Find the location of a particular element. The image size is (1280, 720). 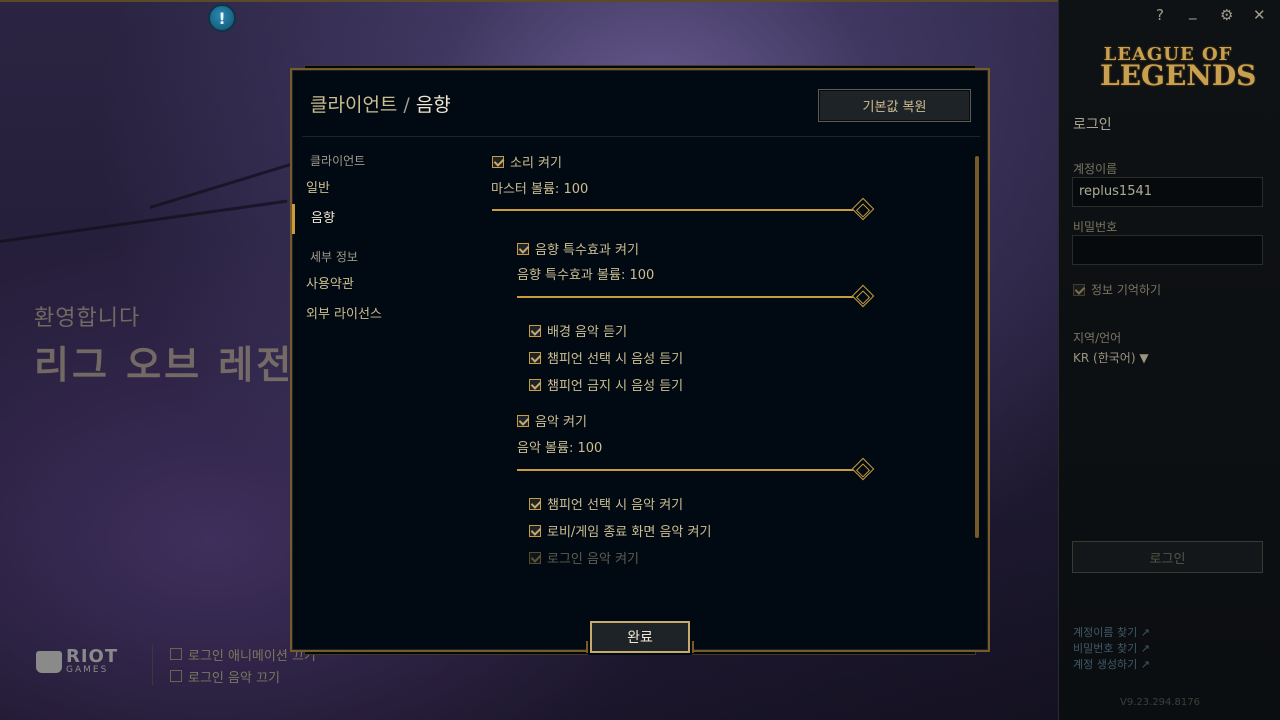

alert-icon: ! is located at coordinates (222, 18).